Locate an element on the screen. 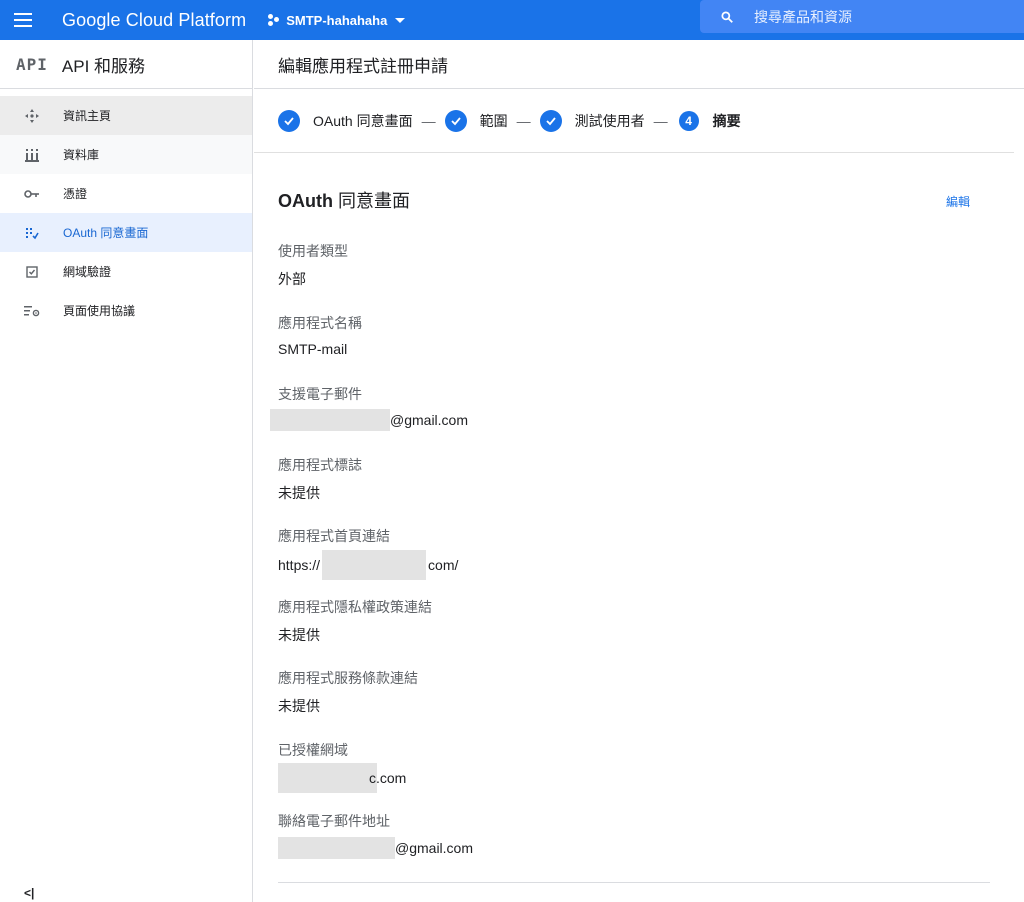 The image size is (1024, 902). step-summary: 摘要 is located at coordinates (727, 121).